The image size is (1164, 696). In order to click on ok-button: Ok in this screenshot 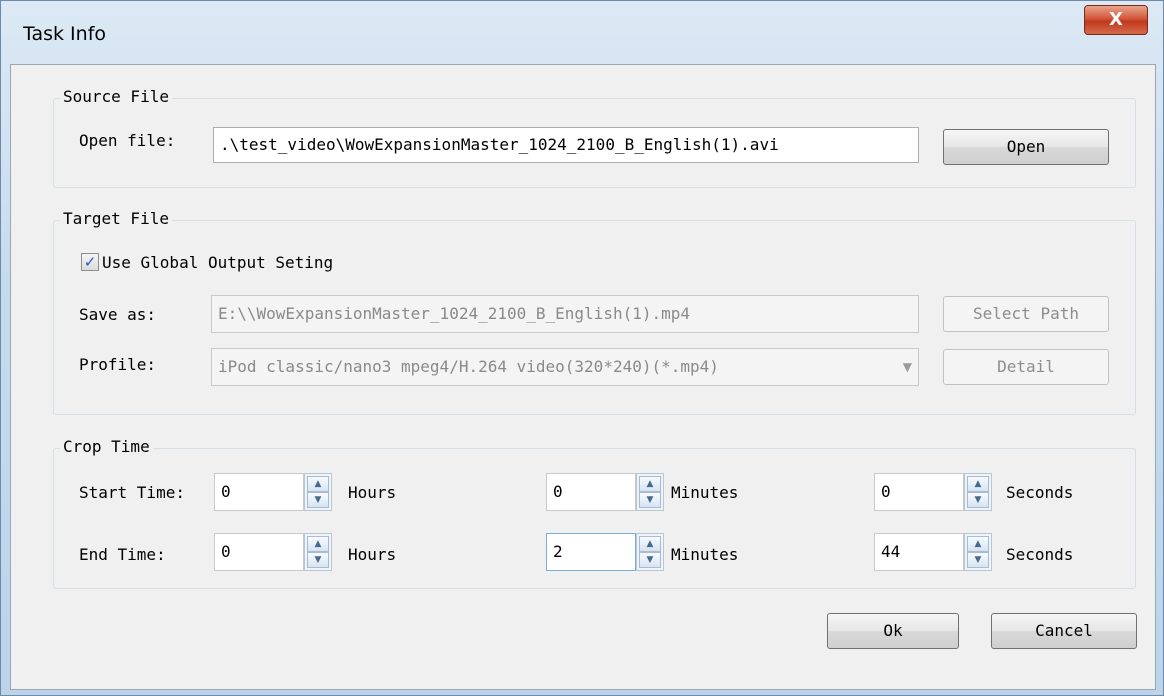, I will do `click(893, 631)`.